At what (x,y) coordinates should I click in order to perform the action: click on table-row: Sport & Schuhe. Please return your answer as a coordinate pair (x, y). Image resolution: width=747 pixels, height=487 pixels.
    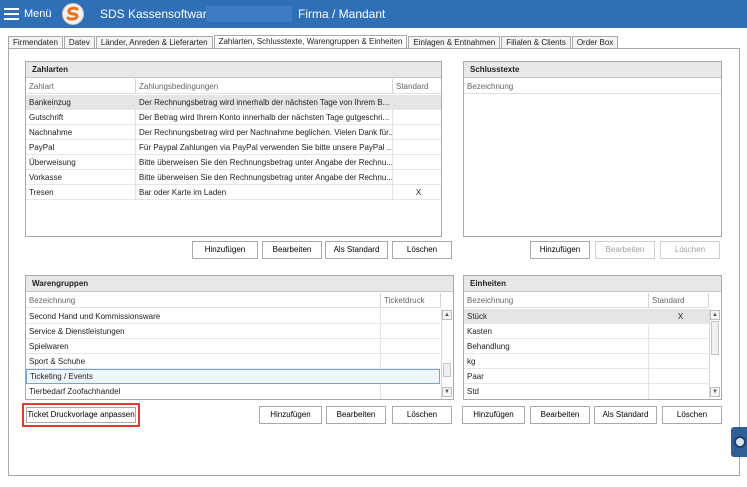
    Looking at the image, I should click on (233, 361).